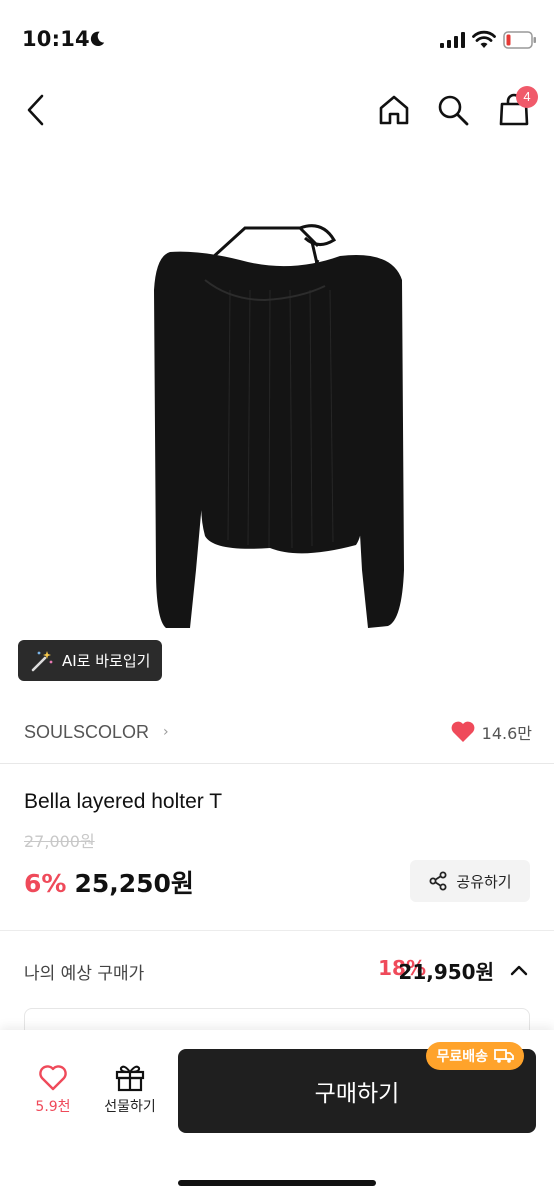 The image size is (554, 1200). I want to click on back-button, so click(36, 110).